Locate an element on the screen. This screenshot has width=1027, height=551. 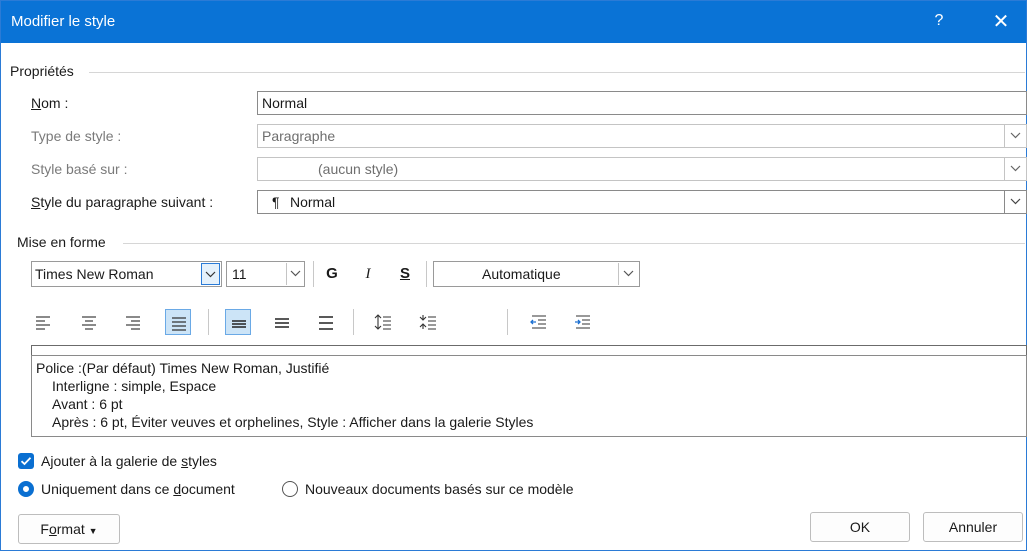
align-left-icon is located at coordinates (43, 322).